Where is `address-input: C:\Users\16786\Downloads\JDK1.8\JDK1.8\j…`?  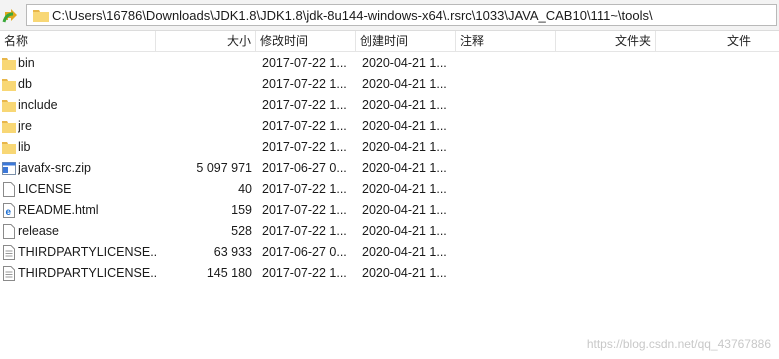
address-input: C:\Users\16786\Downloads\JDK1.8\JDK1.8\j… is located at coordinates (401, 15).